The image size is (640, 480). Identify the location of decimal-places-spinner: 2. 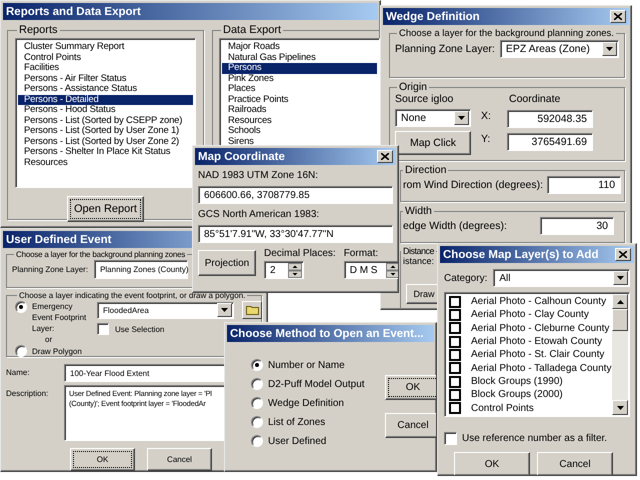
(284, 270).